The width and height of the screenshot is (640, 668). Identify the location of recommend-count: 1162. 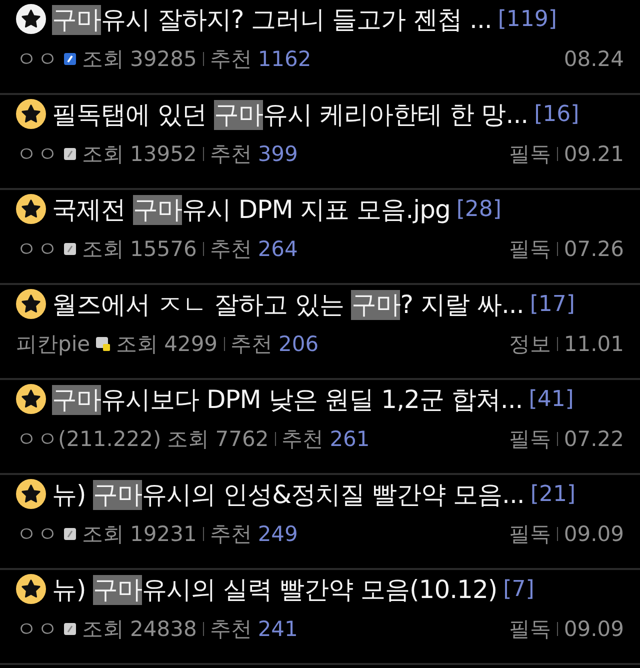
(285, 59).